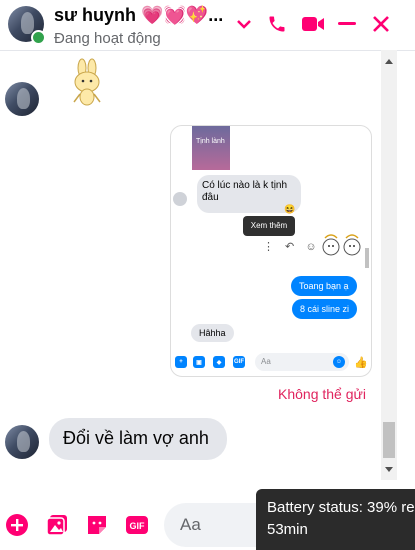 This screenshot has width=415, height=550. Describe the element at coordinates (57, 525) in the screenshot. I see `image-icon` at that location.